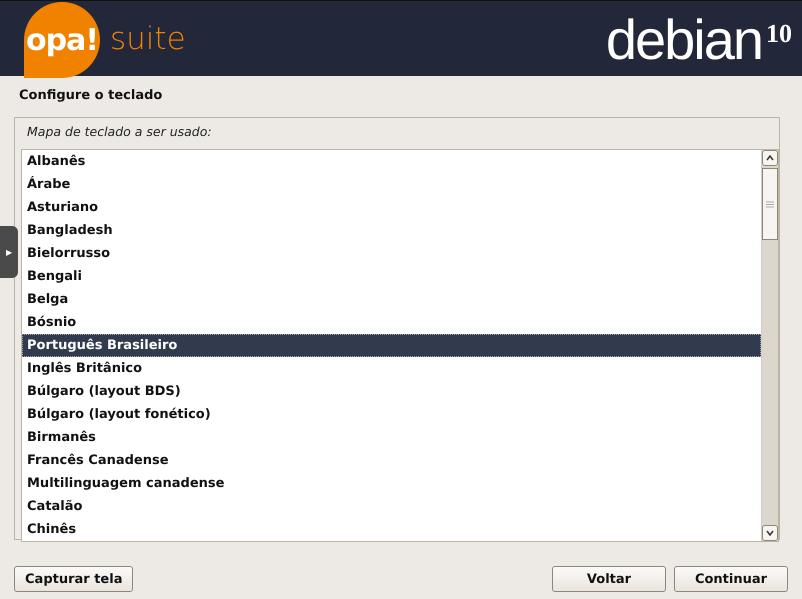 Image resolution: width=802 pixels, height=599 pixels. Describe the element at coordinates (391, 161) in the screenshot. I see `list-item: Albanês` at that location.